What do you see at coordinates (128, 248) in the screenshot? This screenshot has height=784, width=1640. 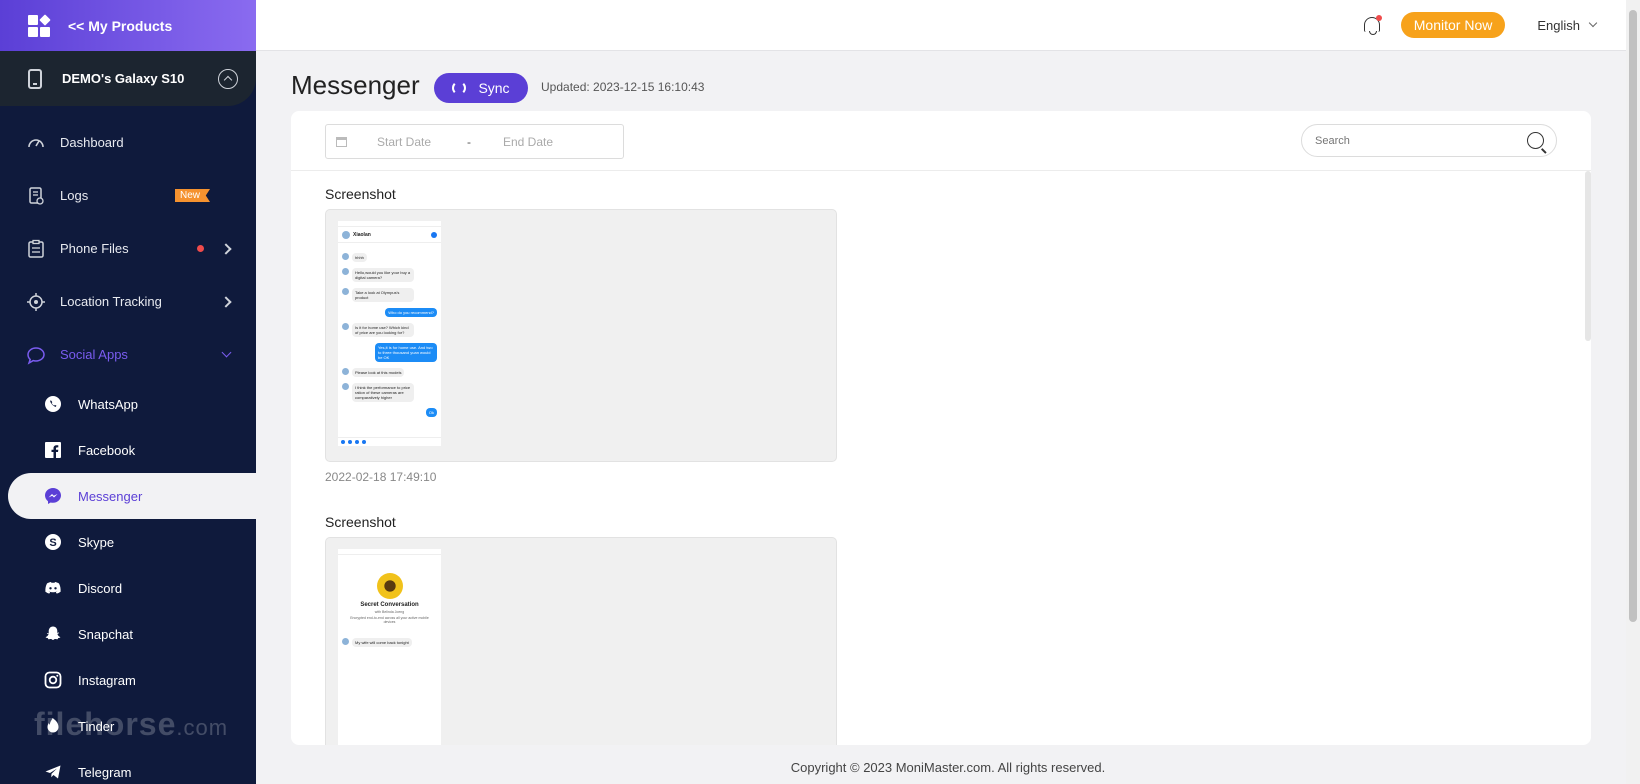 I see `sidebar-item-phone-files: Phone Files` at bounding box center [128, 248].